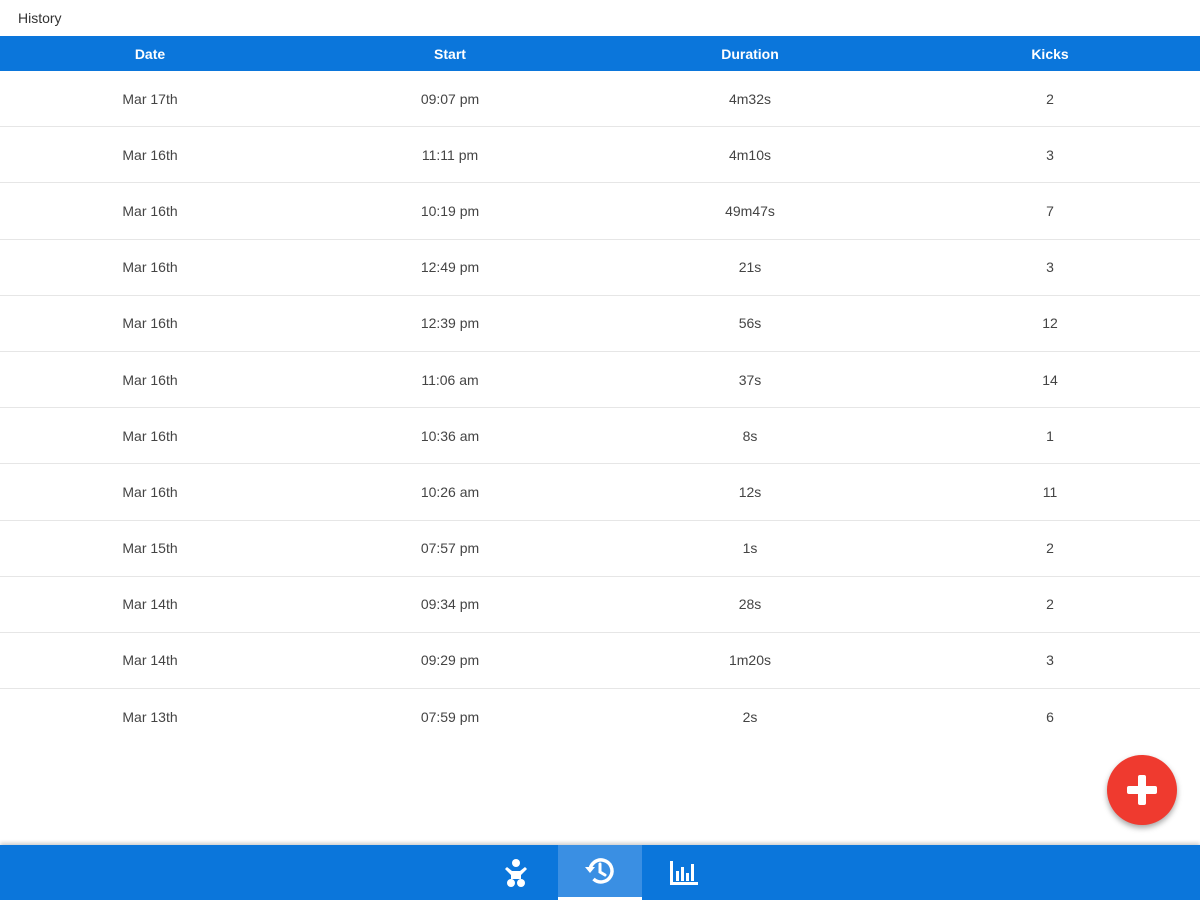 The height and width of the screenshot is (900, 1200). Describe the element at coordinates (450, 548) in the screenshot. I see `cell-start: 07:57 pm` at that location.